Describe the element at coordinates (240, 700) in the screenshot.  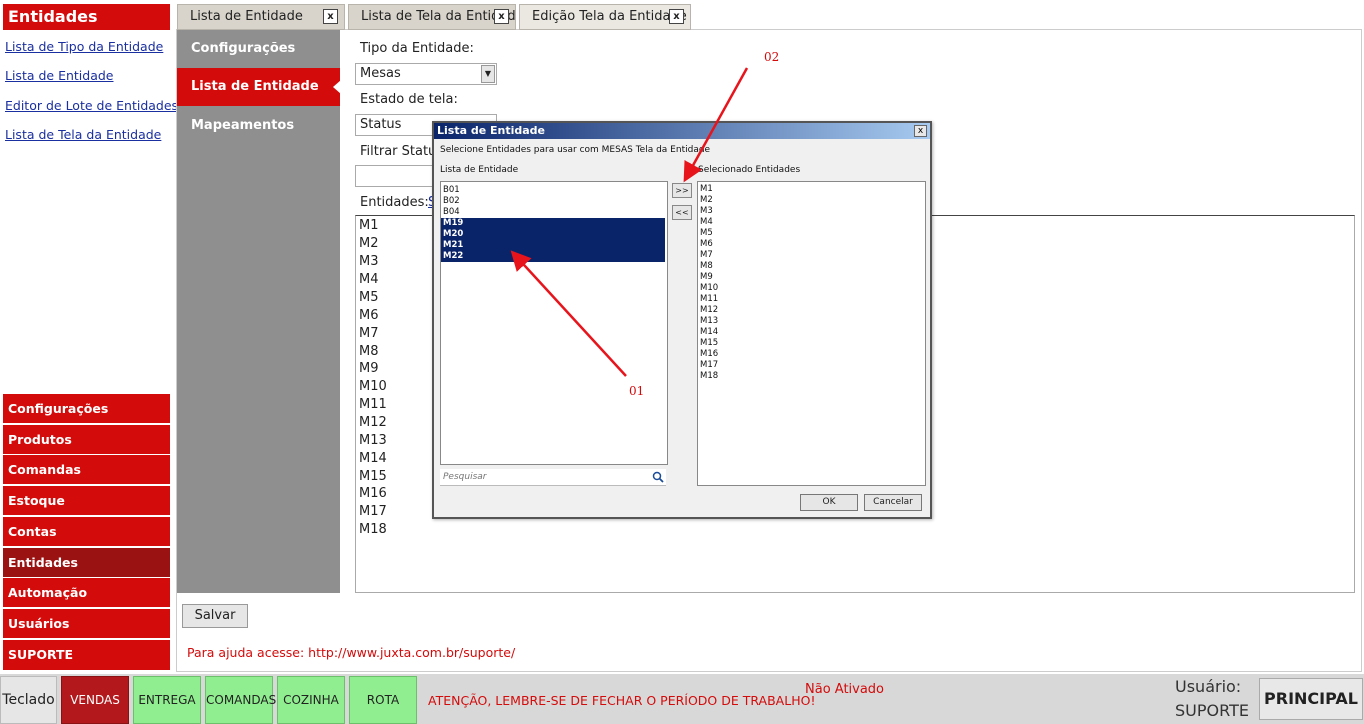
I see `comandas-button: COMANDAS` at that location.